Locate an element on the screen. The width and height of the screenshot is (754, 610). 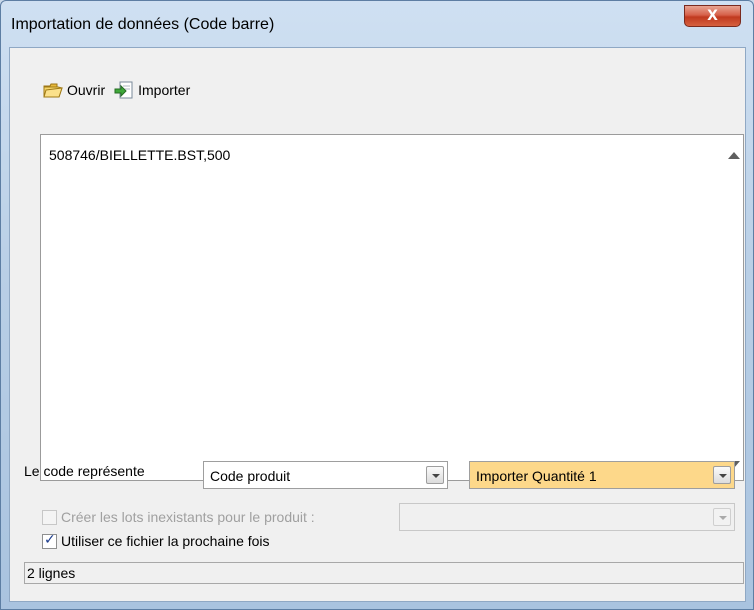
reuse-file-label: Utiliser ce fichier la prochaine fois is located at coordinates (165, 541).